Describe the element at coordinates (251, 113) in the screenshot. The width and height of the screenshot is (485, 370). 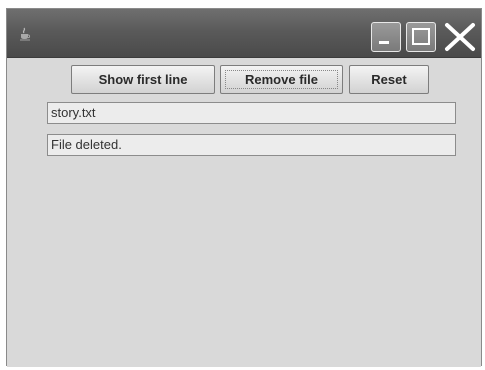
I see `filename-field: story.txt` at that location.